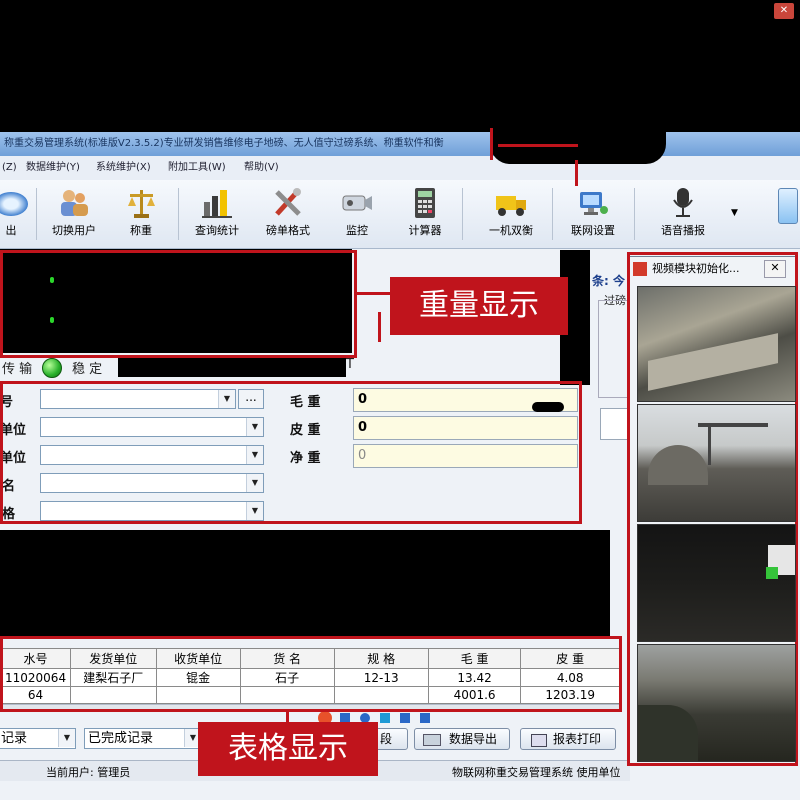 The width and height of the screenshot is (800, 800). Describe the element at coordinates (9, 168) in the screenshot. I see `menu-item-z: (Z)` at that location.